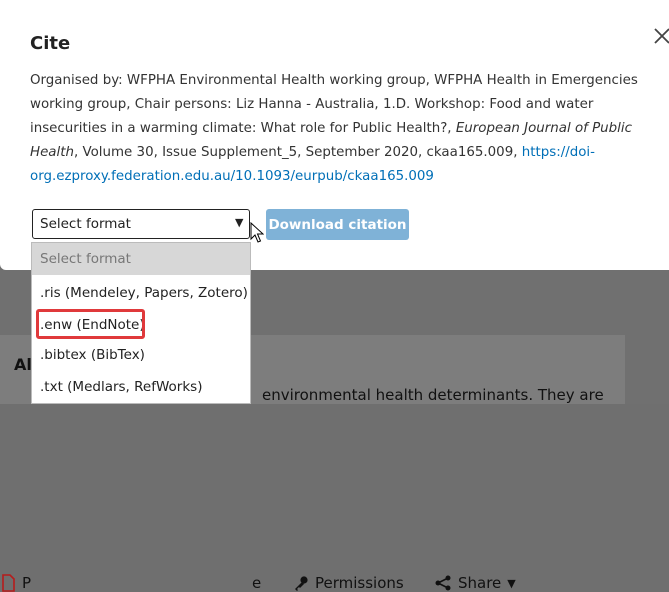 Image resolution: width=669 pixels, height=592 pixels. I want to click on modal-title: Cite, so click(50, 43).